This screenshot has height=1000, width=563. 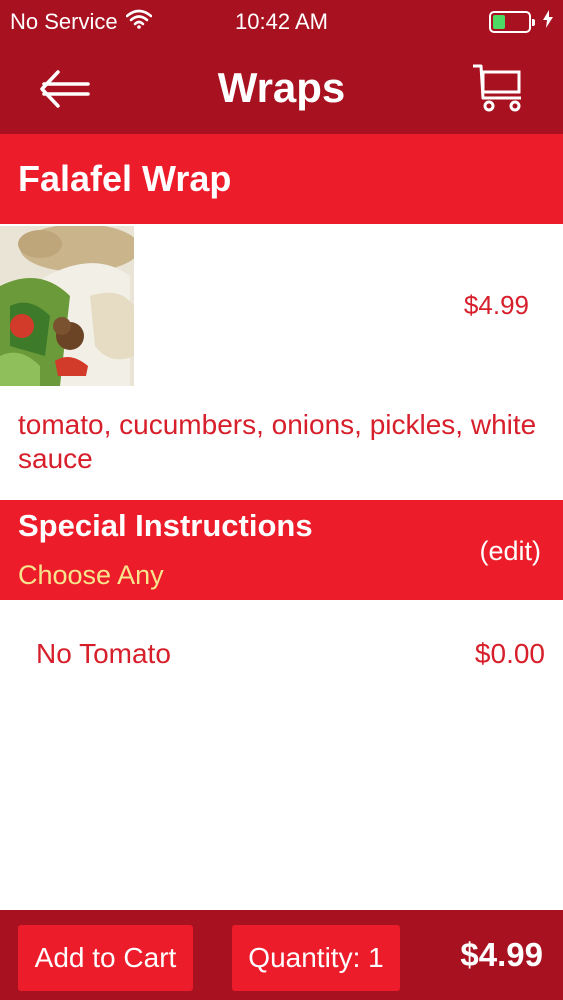 What do you see at coordinates (281, 88) in the screenshot?
I see `nav-bar: Wraps` at bounding box center [281, 88].